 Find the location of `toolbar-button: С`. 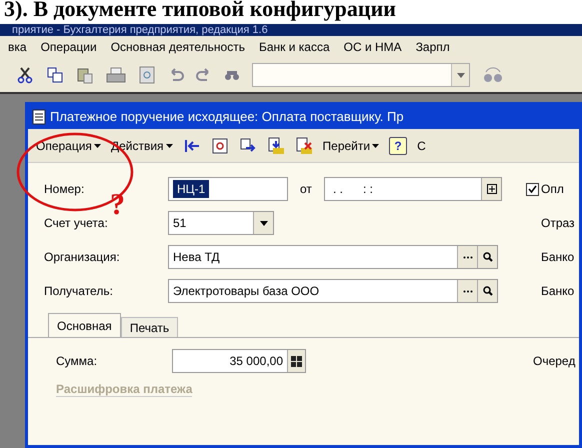

toolbar-button: С is located at coordinates (421, 145).